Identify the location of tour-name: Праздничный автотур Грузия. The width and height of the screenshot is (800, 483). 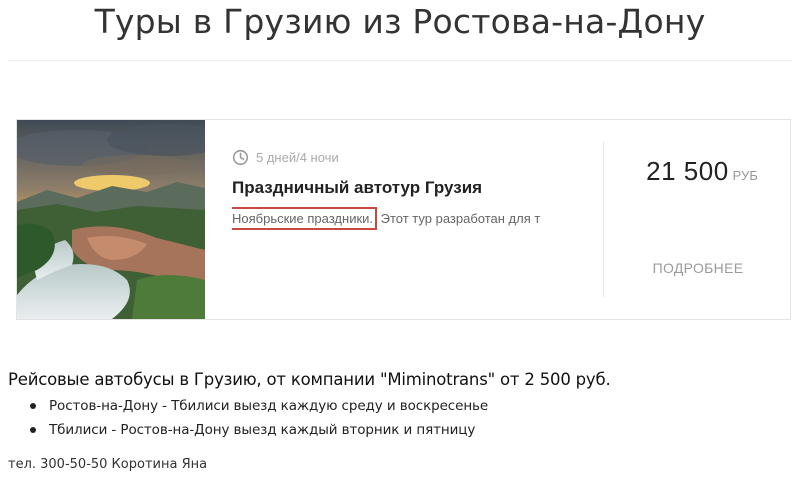
(412, 188).